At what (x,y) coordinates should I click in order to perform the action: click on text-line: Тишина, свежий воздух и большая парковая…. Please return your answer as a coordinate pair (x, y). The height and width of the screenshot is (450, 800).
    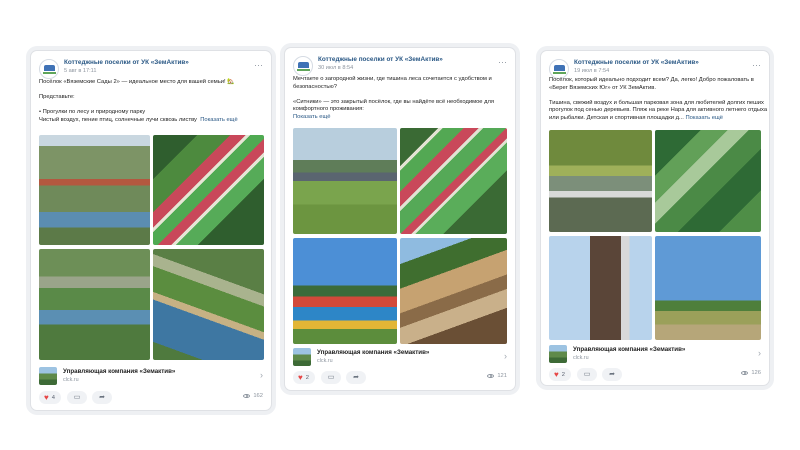
    Looking at the image, I should click on (656, 102).